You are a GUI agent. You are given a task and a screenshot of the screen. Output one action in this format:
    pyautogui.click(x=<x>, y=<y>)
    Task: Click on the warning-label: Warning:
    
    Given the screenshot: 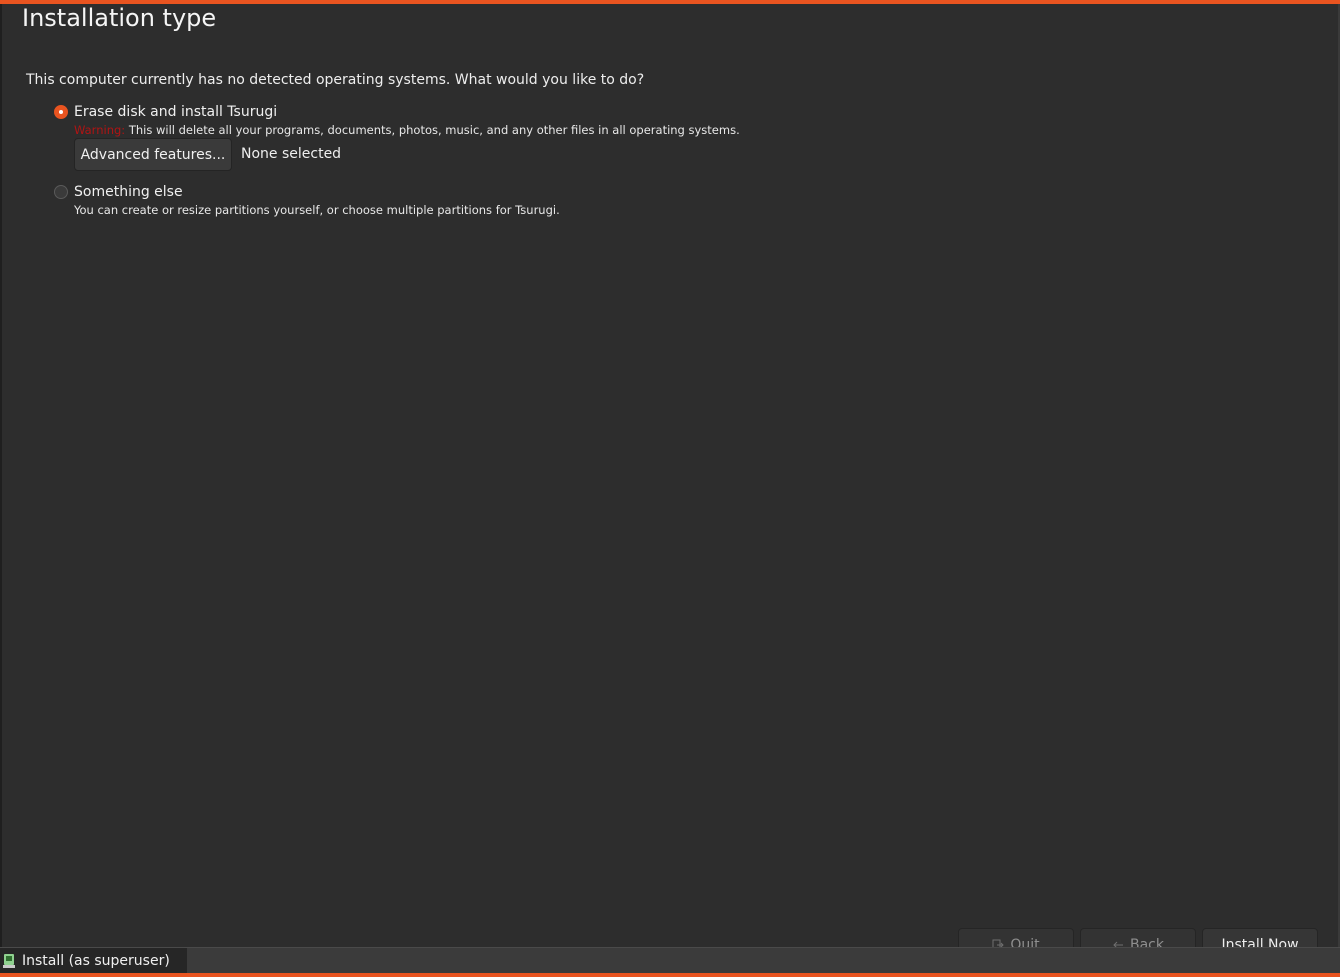 What is the action you would take?
    pyautogui.click(x=100, y=130)
    